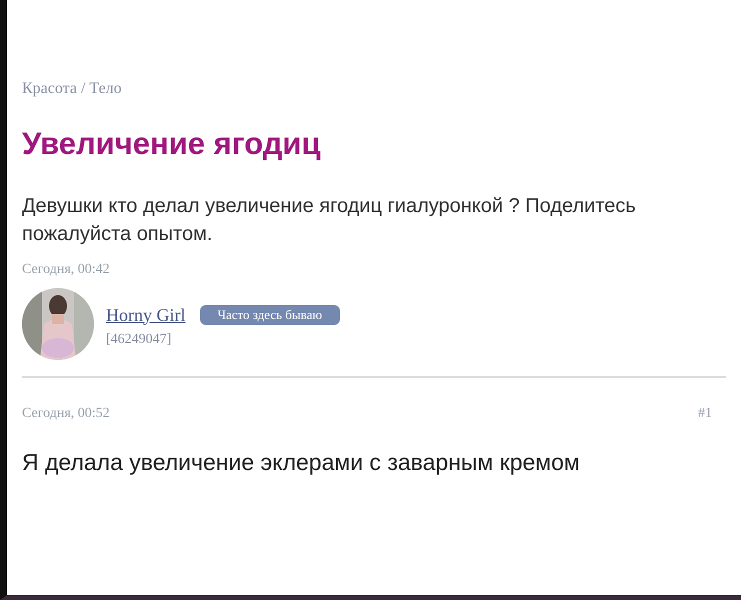  Describe the element at coordinates (146, 315) in the screenshot. I see `username-link: Horny Girl` at that location.